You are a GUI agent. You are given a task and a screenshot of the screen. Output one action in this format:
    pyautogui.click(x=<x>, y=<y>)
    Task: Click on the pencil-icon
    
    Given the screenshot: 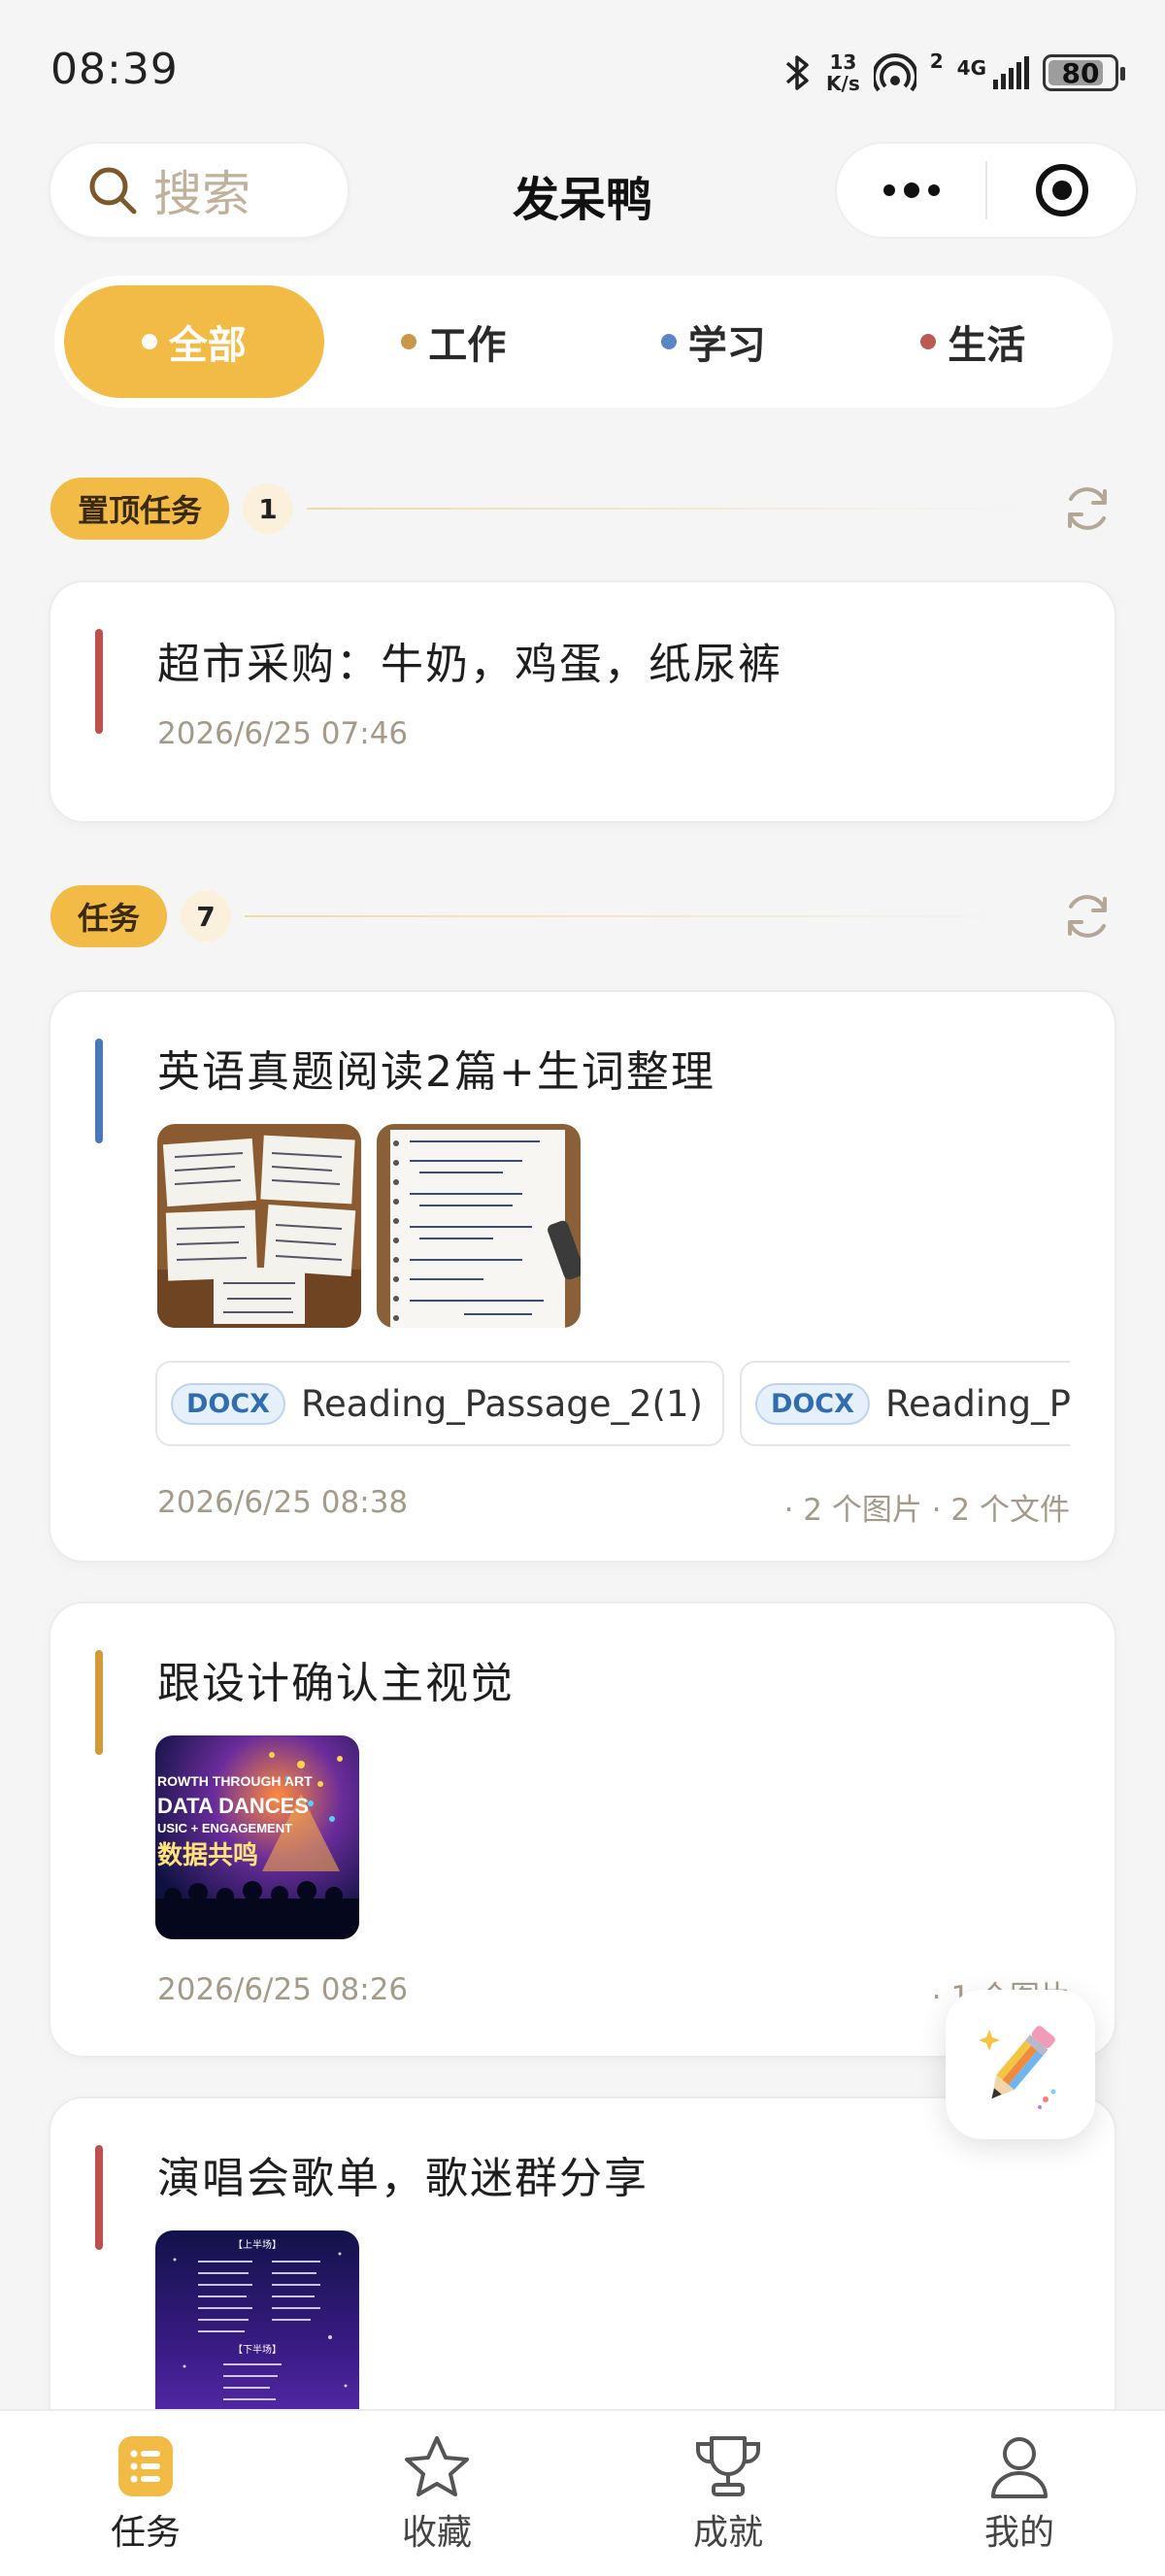 What is the action you would take?
    pyautogui.click(x=1017, y=2067)
    